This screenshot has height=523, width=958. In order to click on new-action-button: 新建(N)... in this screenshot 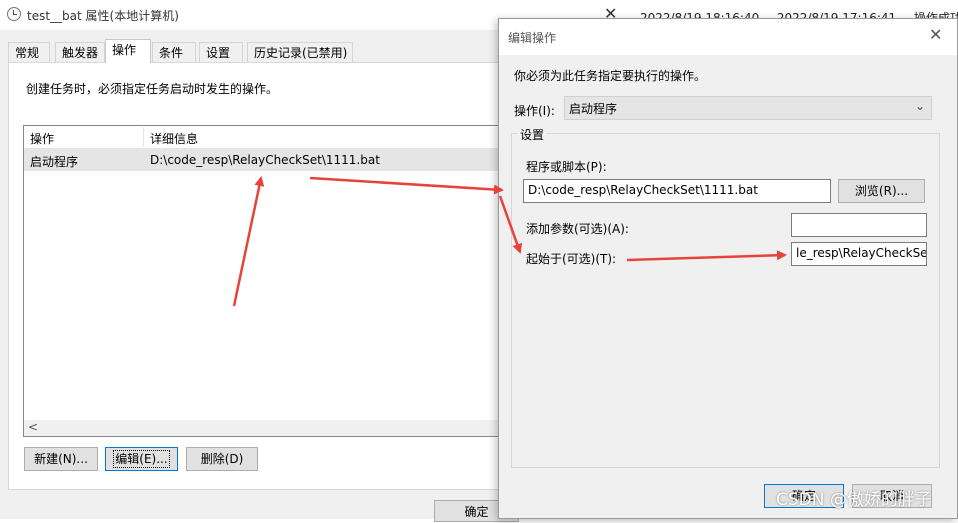, I will do `click(61, 459)`.